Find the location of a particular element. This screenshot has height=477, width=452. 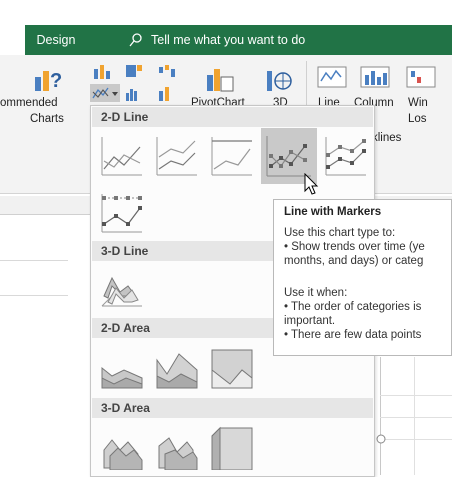

menu-bar: Design Tell me what you want to do is located at coordinates (238, 40).